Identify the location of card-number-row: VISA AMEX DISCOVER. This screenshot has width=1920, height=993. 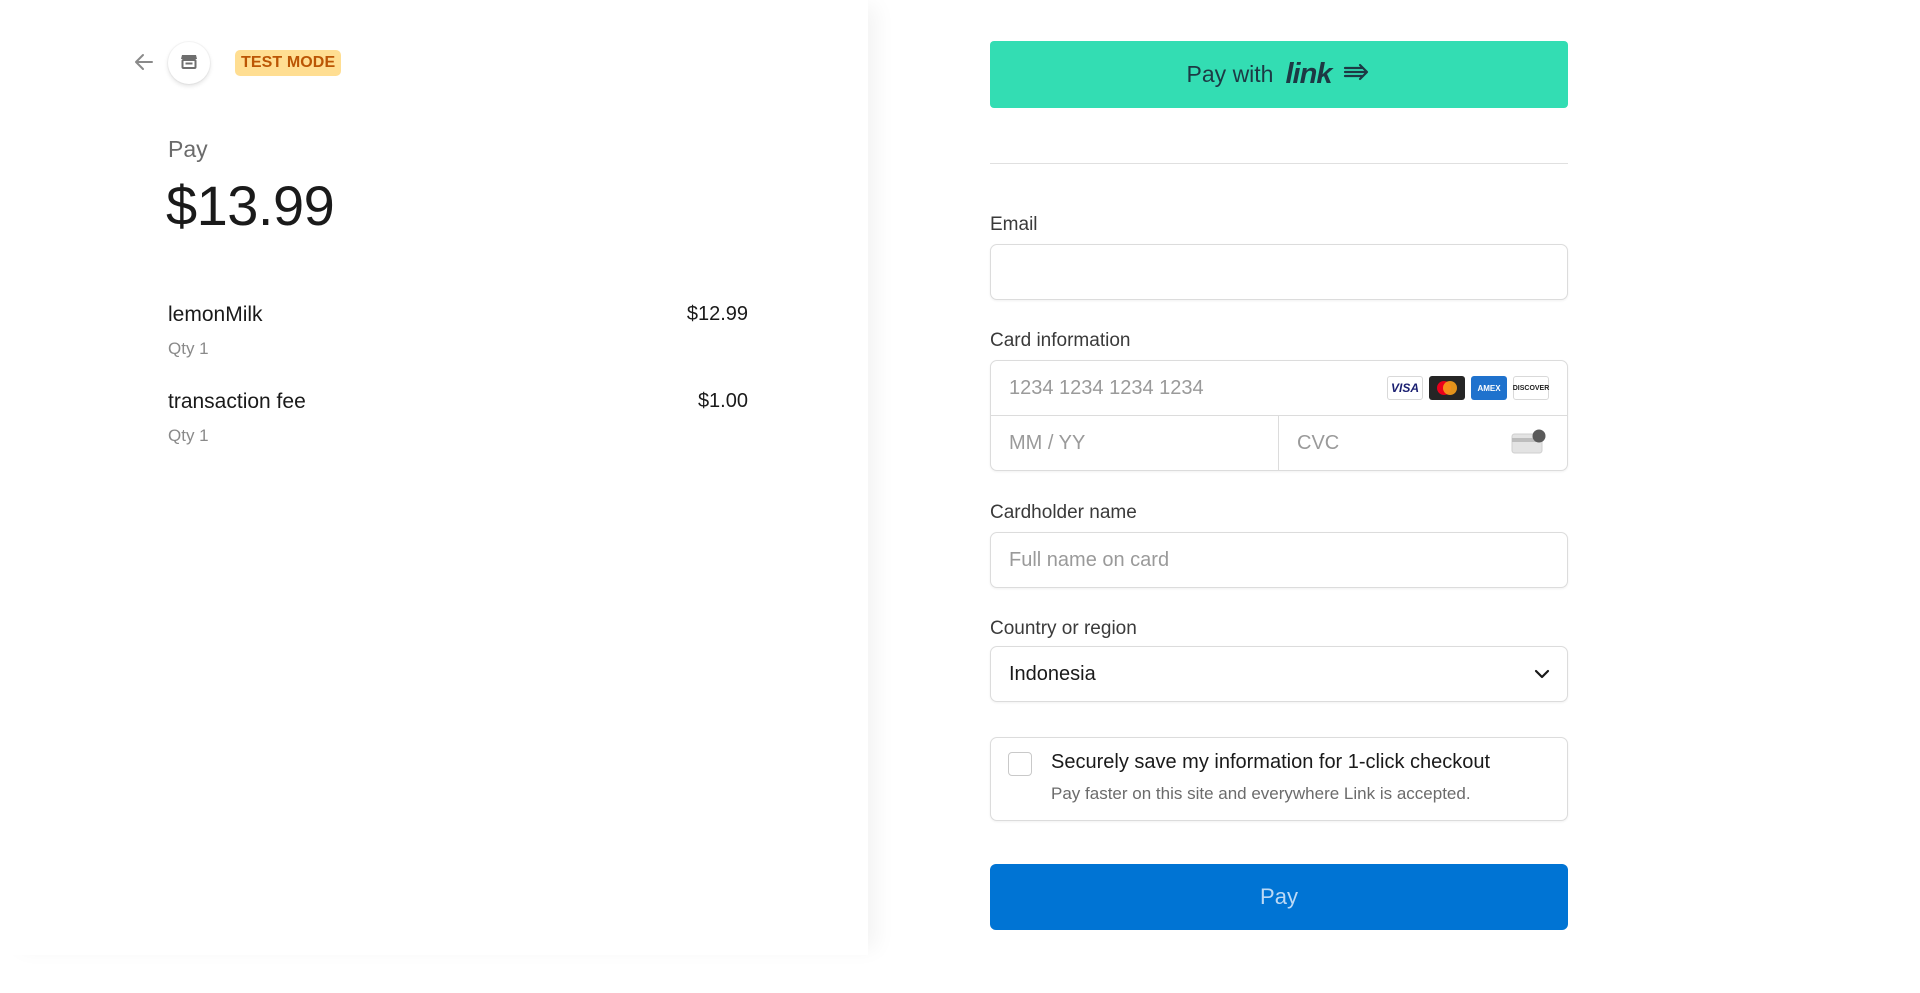
(1279, 388).